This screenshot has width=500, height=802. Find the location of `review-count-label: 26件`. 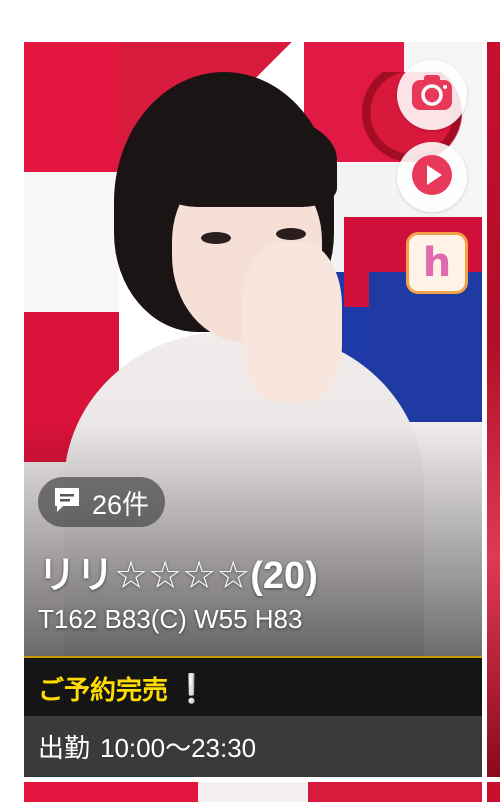

review-count-label: 26件 is located at coordinates (121, 504).